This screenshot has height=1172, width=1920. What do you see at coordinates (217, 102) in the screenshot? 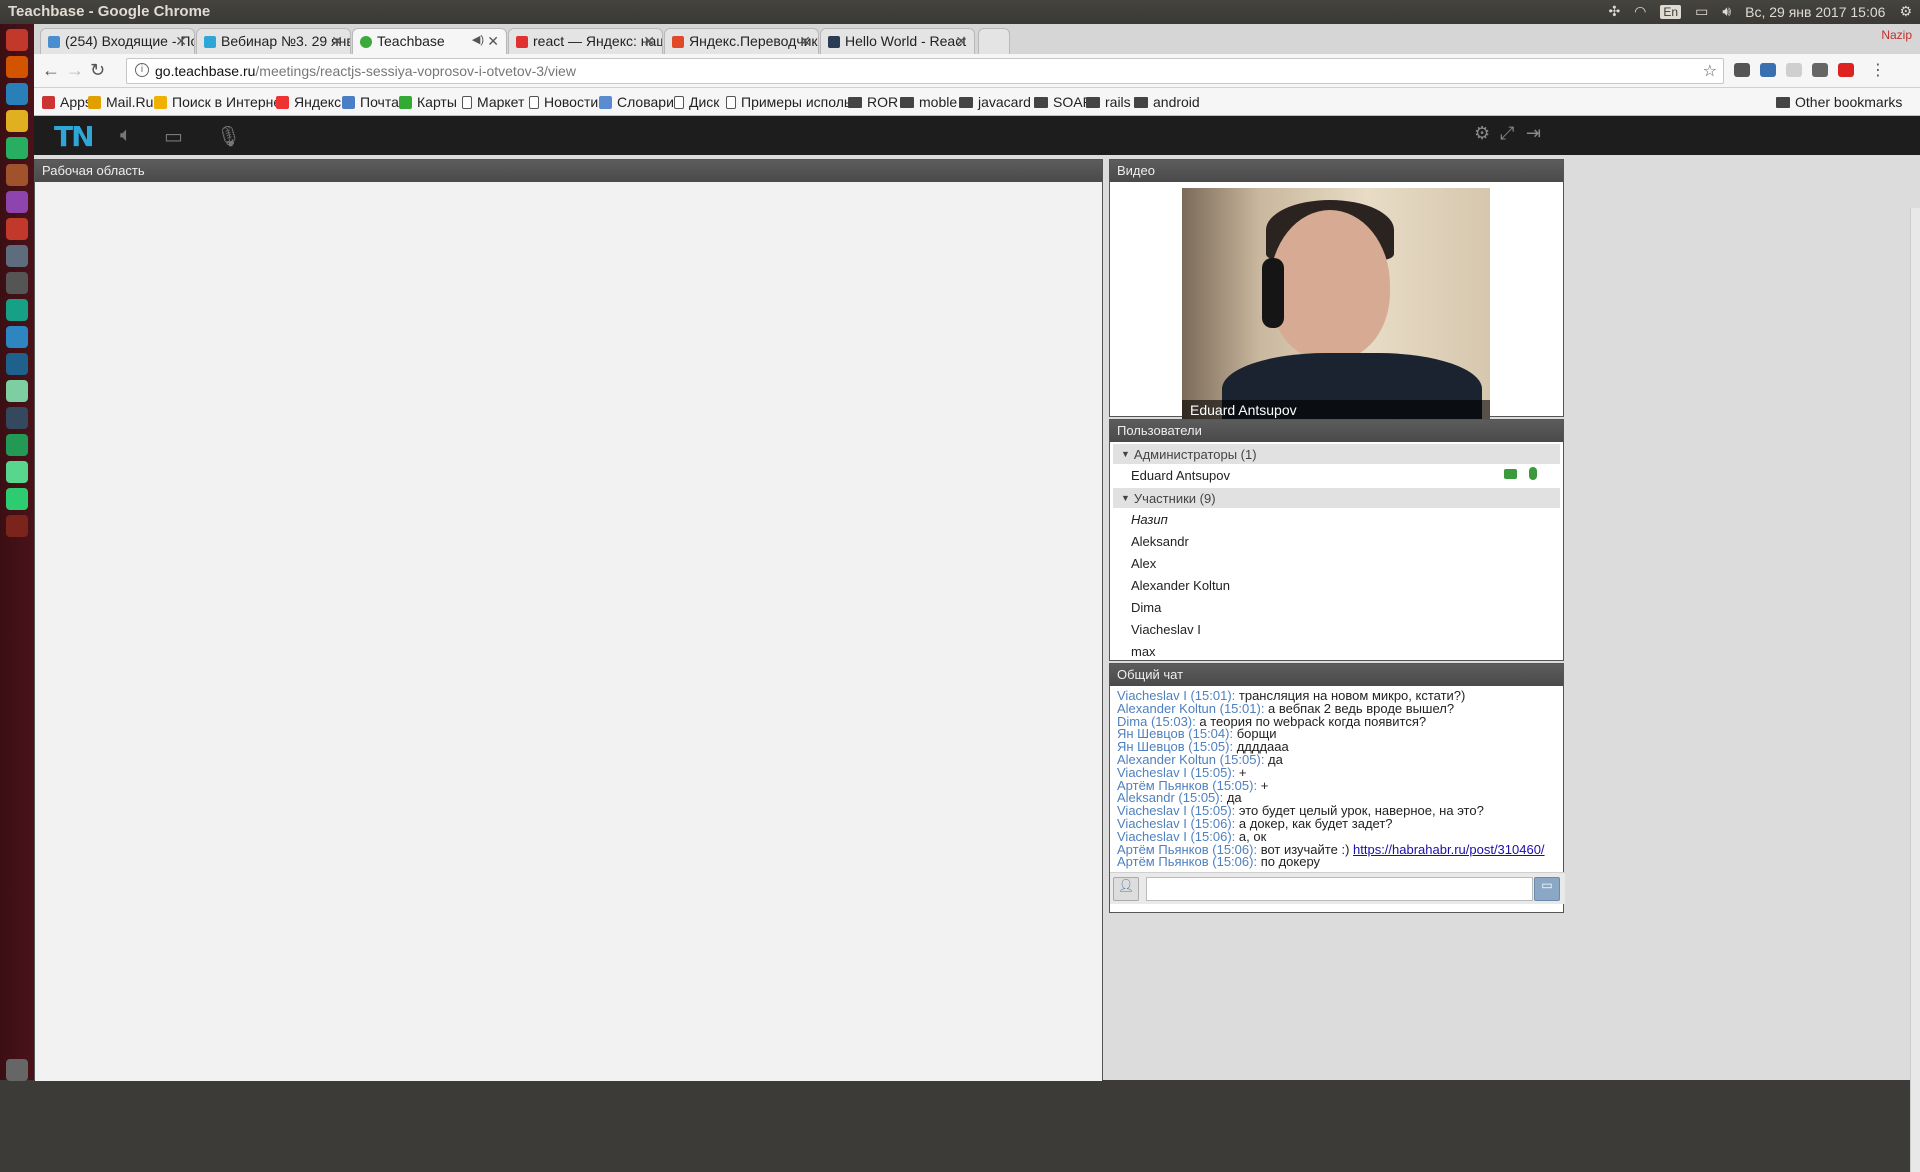
I see `bookmark-search: Поиск в Интерне` at bounding box center [217, 102].